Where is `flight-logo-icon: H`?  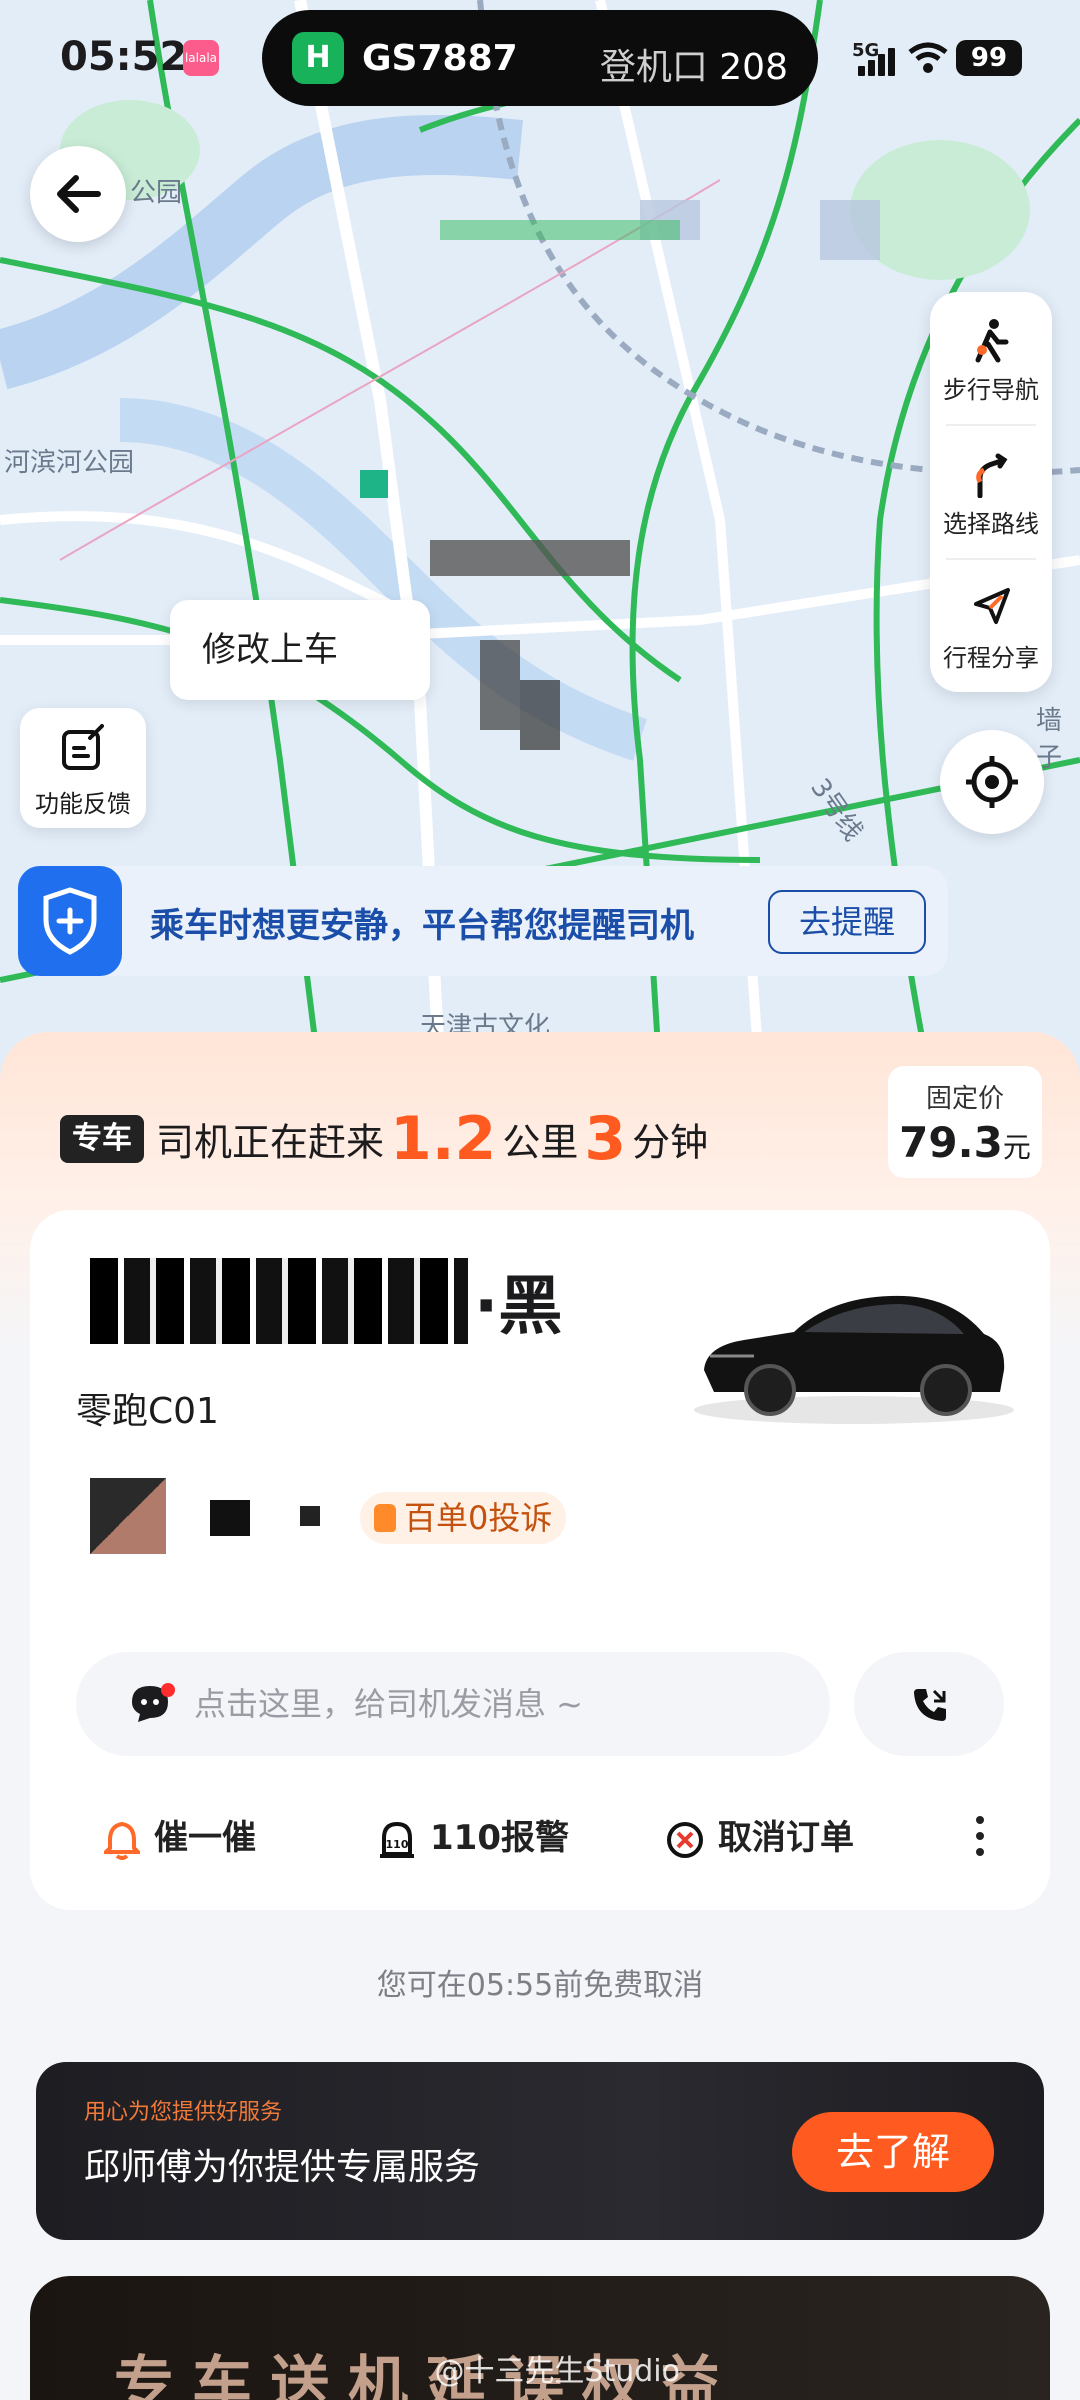
flight-logo-icon: H is located at coordinates (318, 58).